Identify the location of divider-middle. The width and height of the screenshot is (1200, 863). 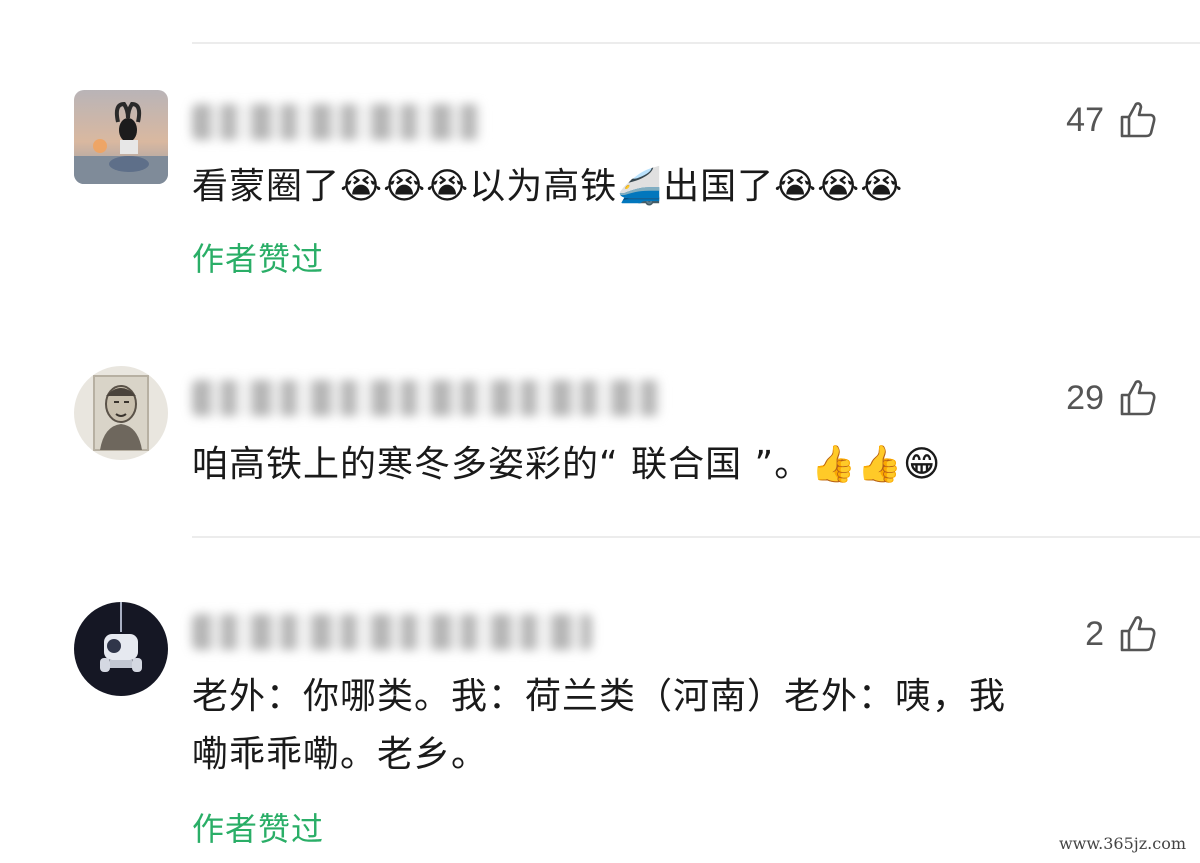
(696, 537).